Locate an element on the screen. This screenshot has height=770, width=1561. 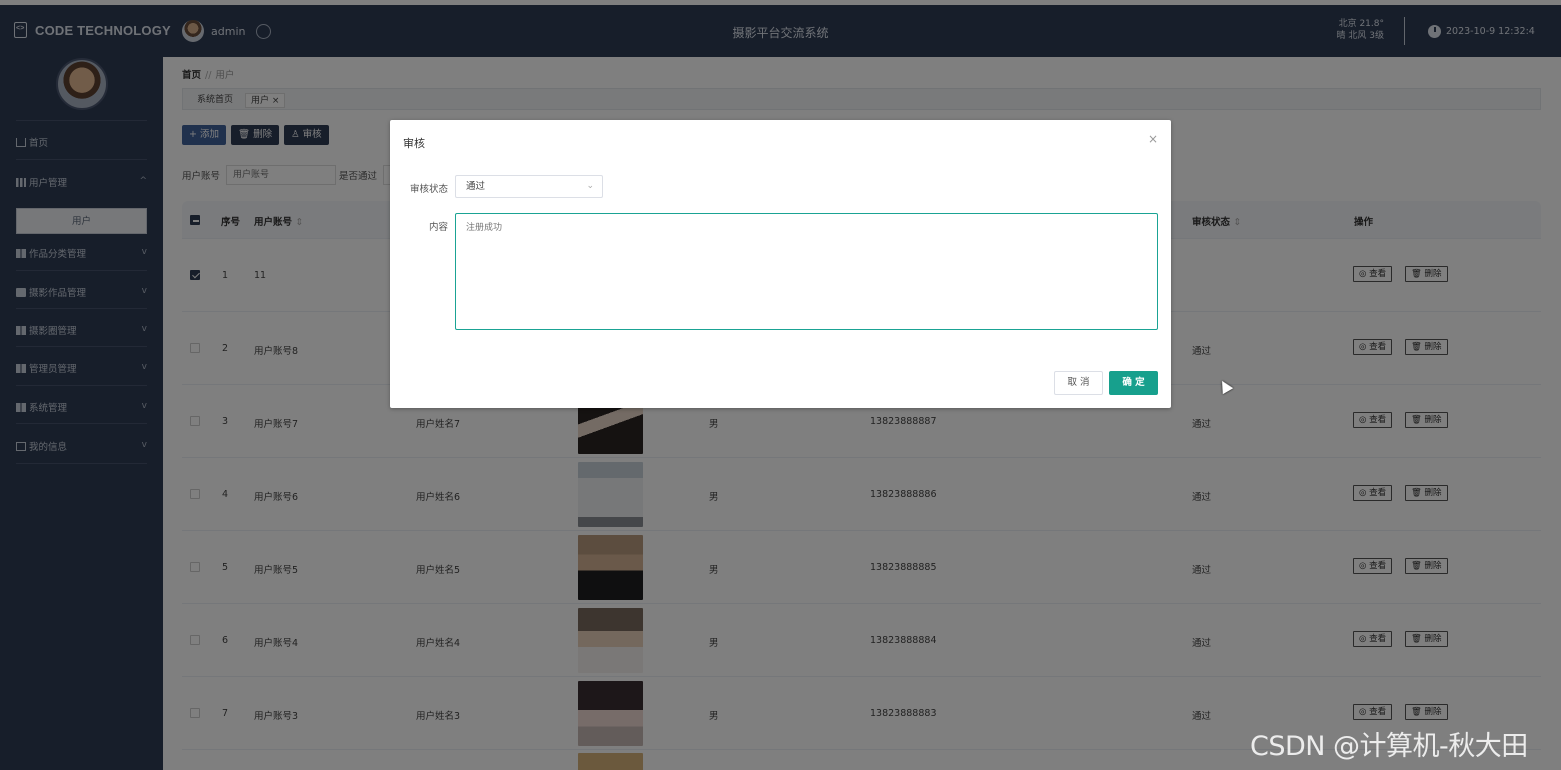
content-label: 内容 is located at coordinates (438, 227).